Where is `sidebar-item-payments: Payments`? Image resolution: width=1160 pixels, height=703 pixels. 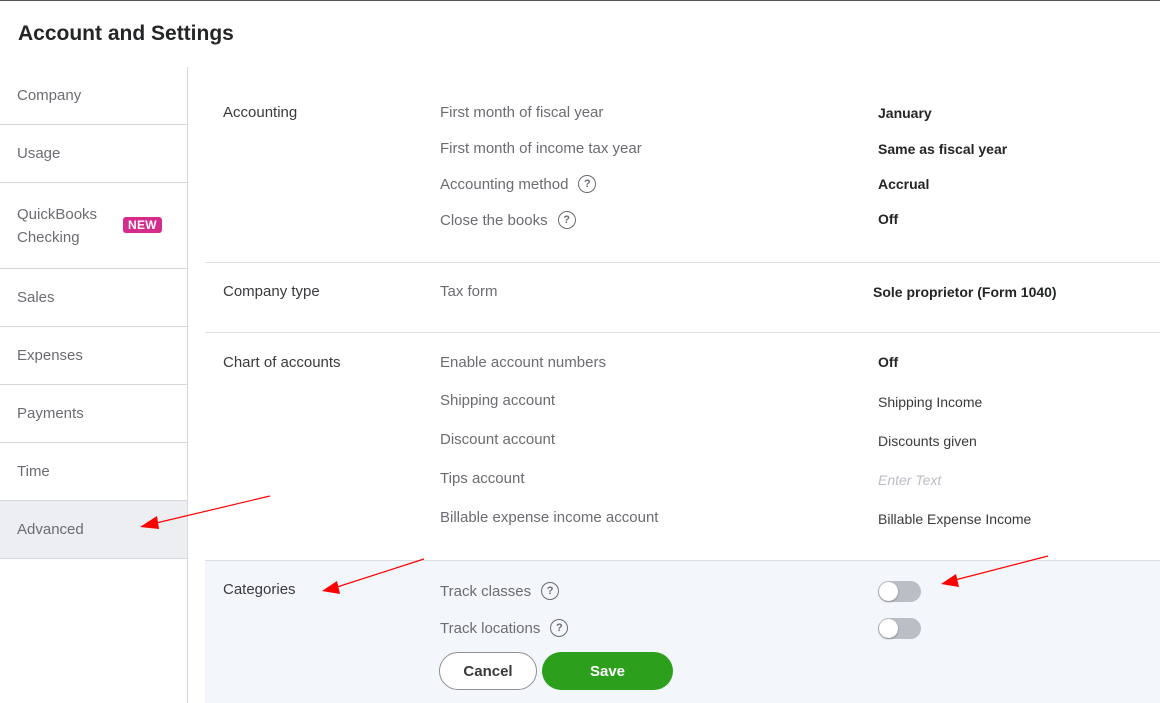 sidebar-item-payments: Payments is located at coordinates (93, 414).